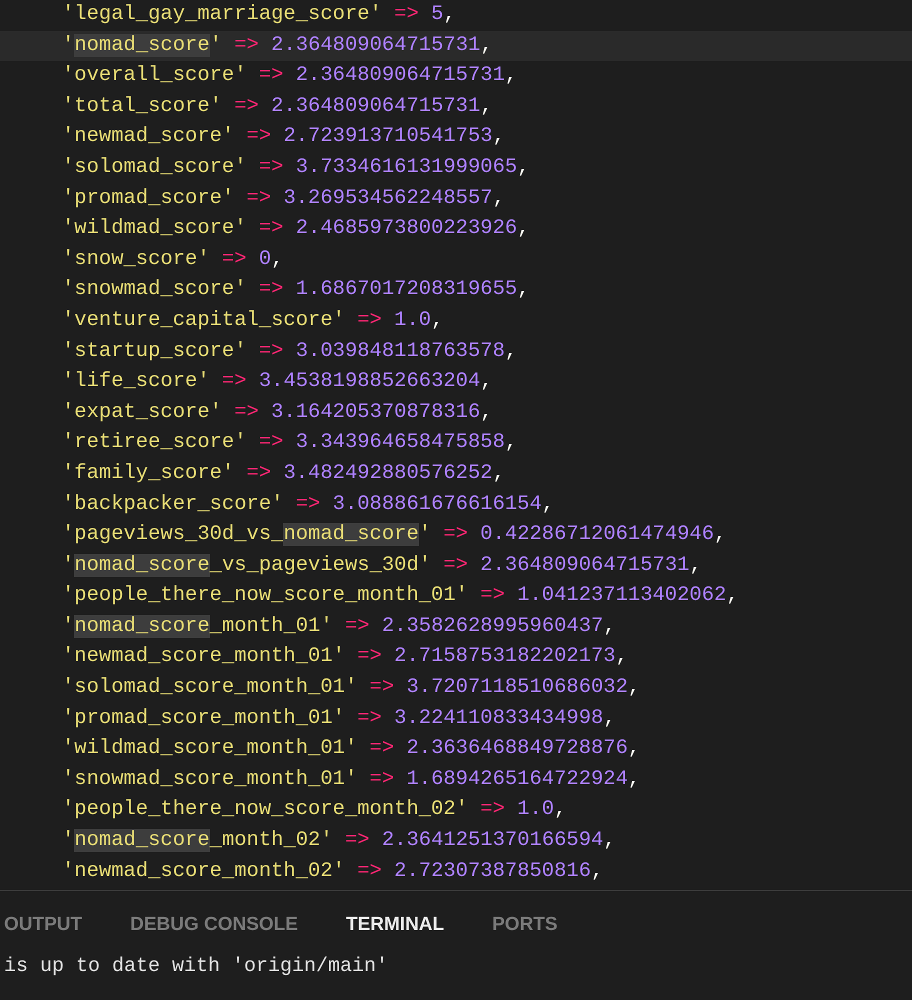 The image size is (912, 1000). I want to click on code-line: 'solomad_score_month_01' => 3.7207118510686032,, so click(351, 688).